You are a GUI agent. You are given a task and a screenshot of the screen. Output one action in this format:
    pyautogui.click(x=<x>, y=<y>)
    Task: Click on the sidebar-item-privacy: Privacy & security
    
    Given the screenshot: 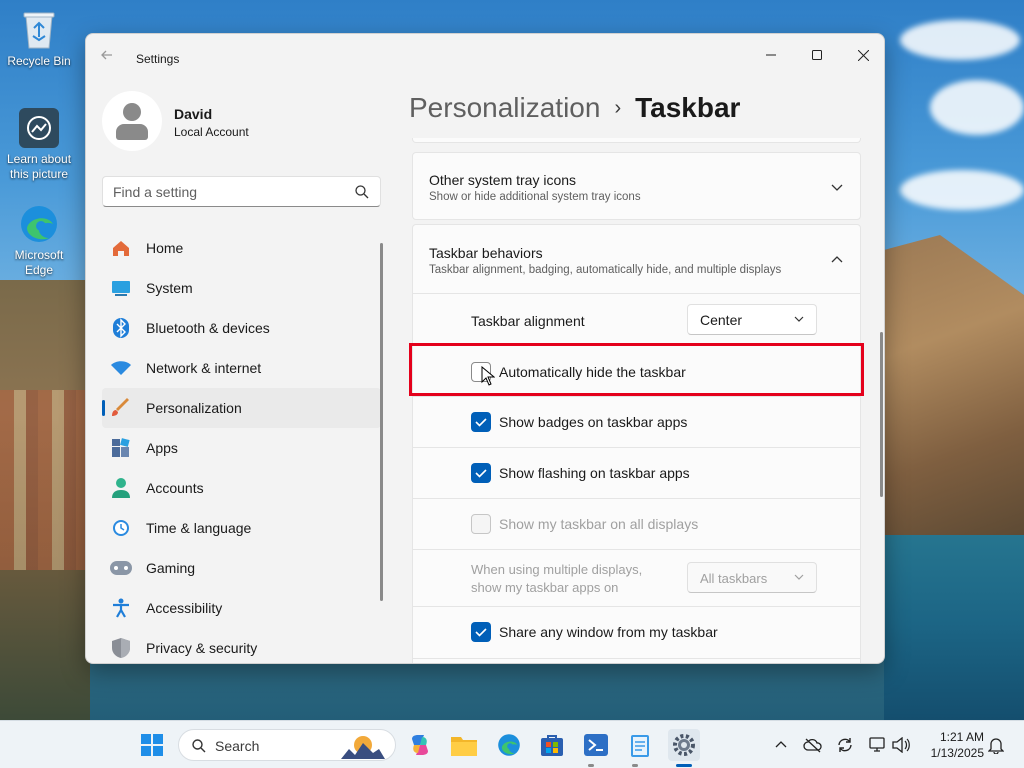 What is the action you would take?
    pyautogui.click(x=241, y=645)
    